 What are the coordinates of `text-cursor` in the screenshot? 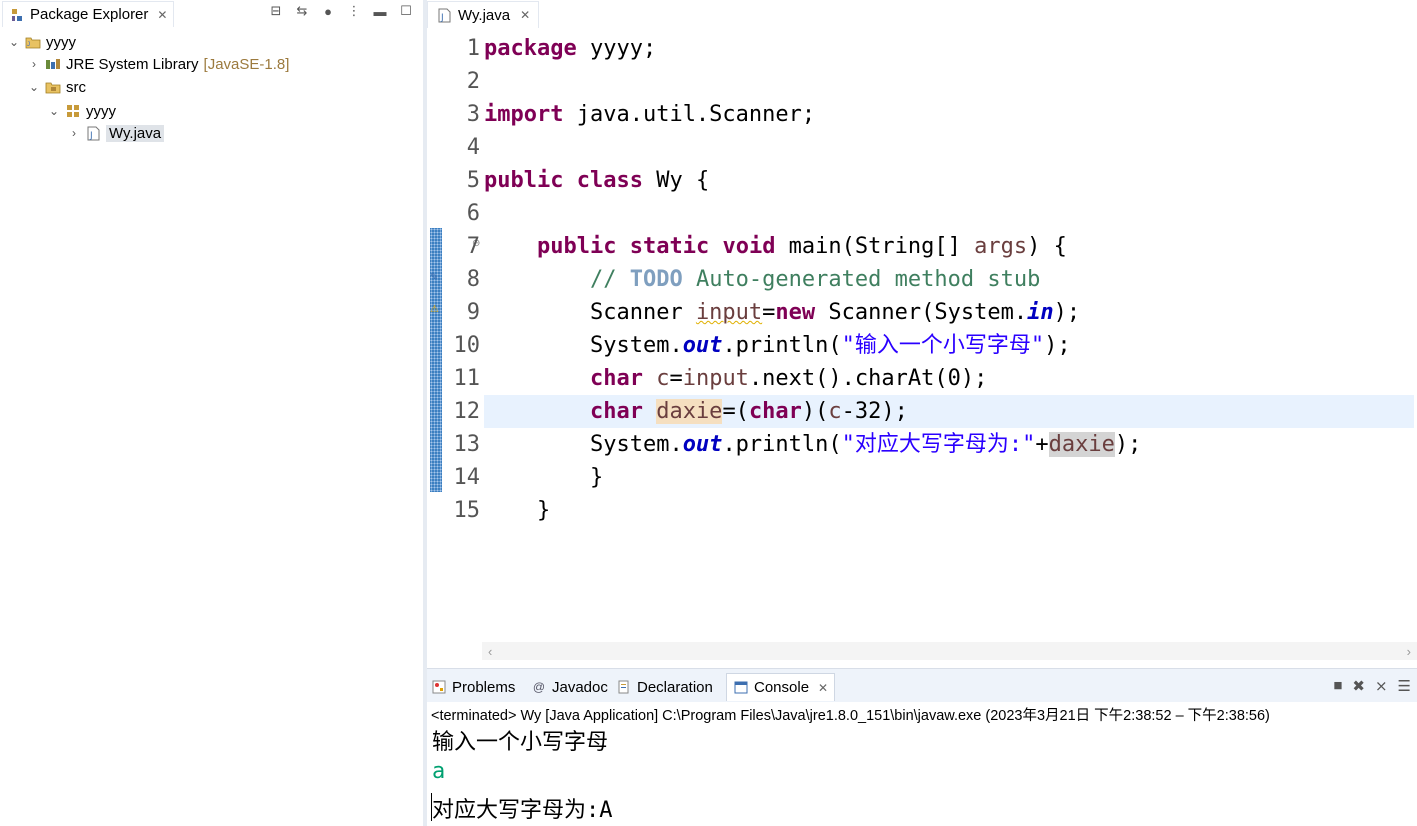 It's located at (431, 807).